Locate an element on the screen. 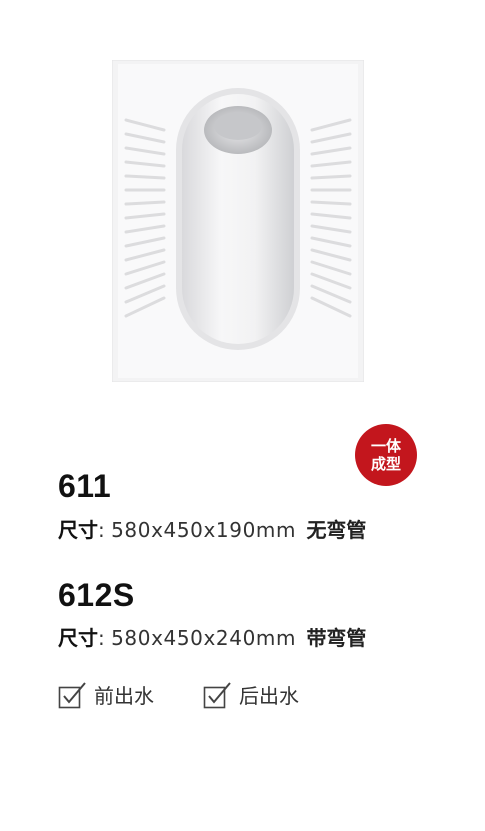  badge-line-1: 一体 is located at coordinates (385, 446).